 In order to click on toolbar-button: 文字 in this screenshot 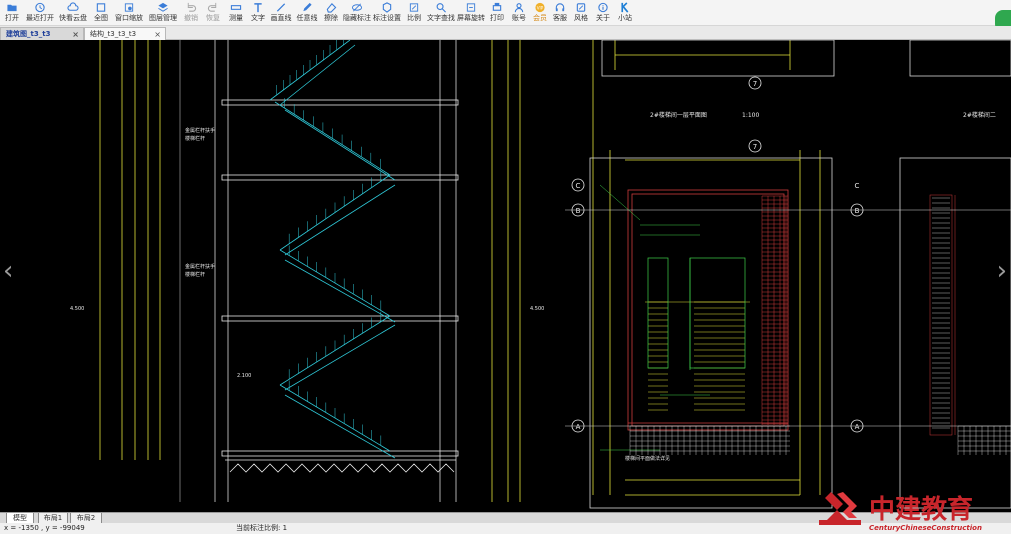, I will do `click(258, 13)`.